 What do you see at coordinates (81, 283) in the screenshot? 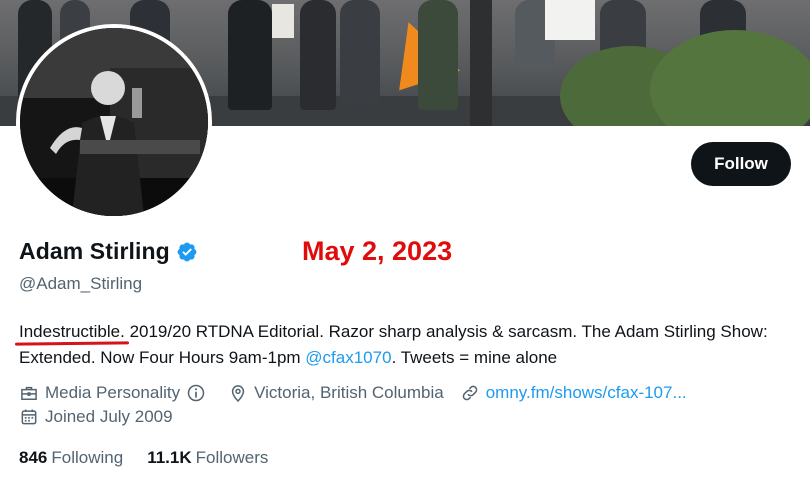
I see `profile-handle: @Adam_Stirling` at bounding box center [81, 283].